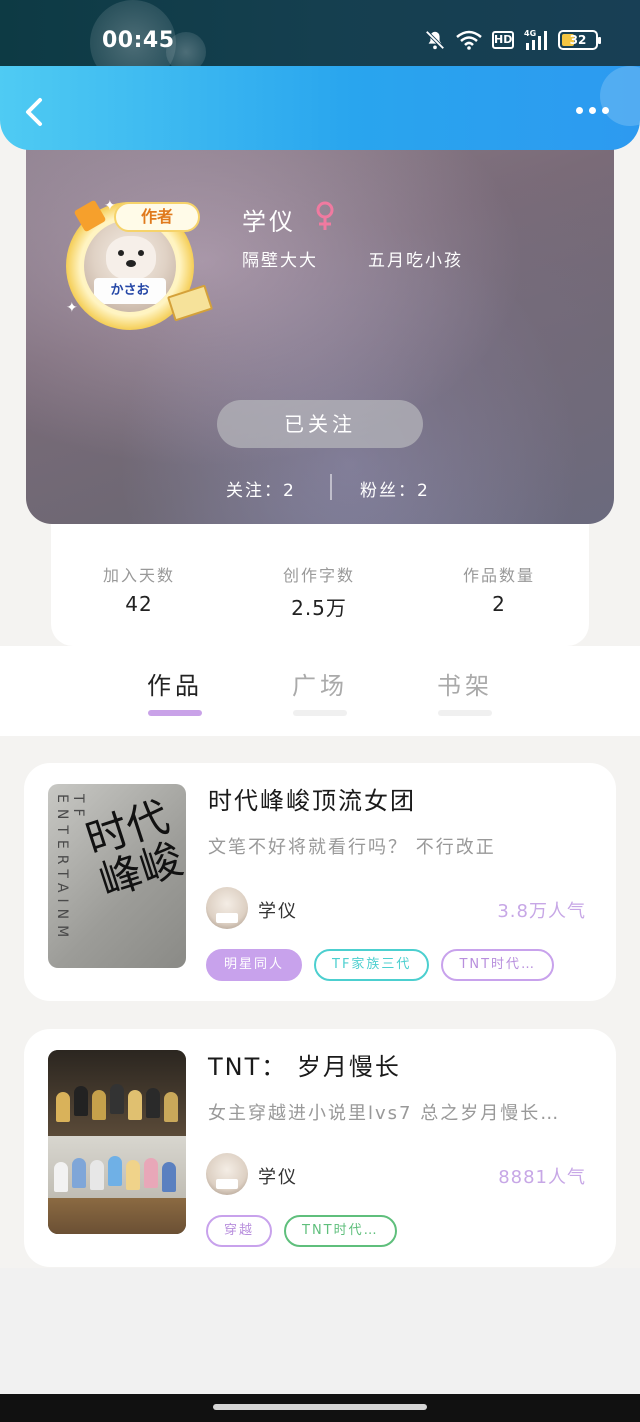 The height and width of the screenshot is (1422, 640). Describe the element at coordinates (320, 43) in the screenshot. I see `status-bar: 00:45 HD 4G 32` at that location.